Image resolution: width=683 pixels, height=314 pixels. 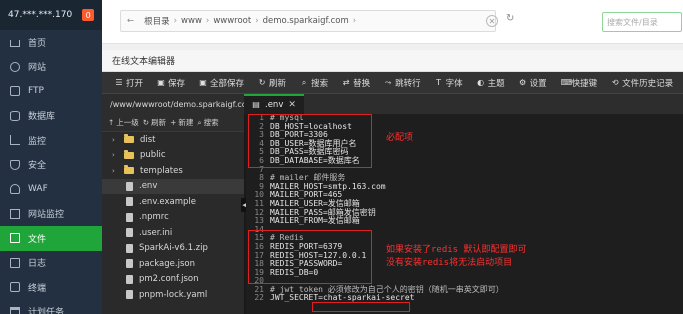 What do you see at coordinates (642, 83) in the screenshot?
I see `toolbar-button: ⟲ 文件历史记录` at bounding box center [642, 83].